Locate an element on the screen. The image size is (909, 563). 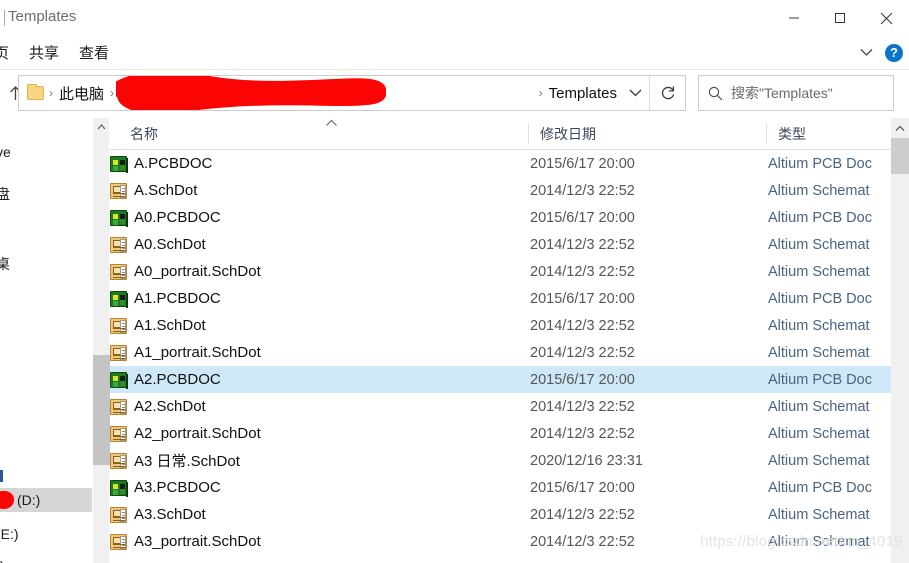
search-icon is located at coordinates (715, 93).